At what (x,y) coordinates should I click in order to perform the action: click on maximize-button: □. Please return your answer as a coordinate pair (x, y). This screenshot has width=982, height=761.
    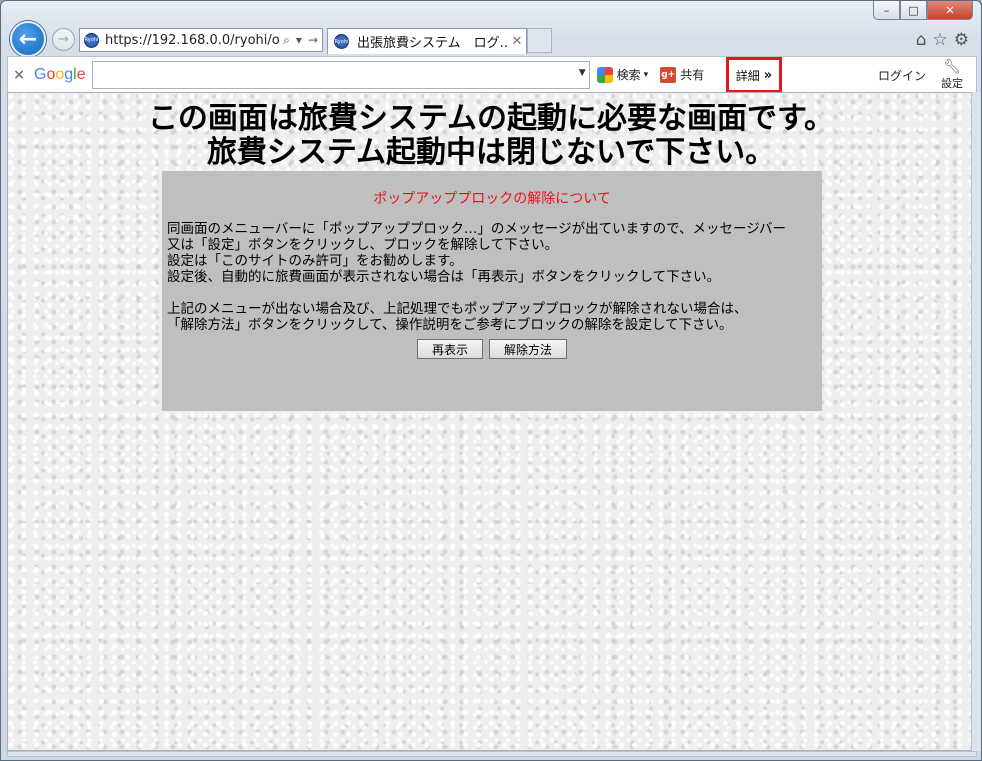
    Looking at the image, I should click on (913, 10).